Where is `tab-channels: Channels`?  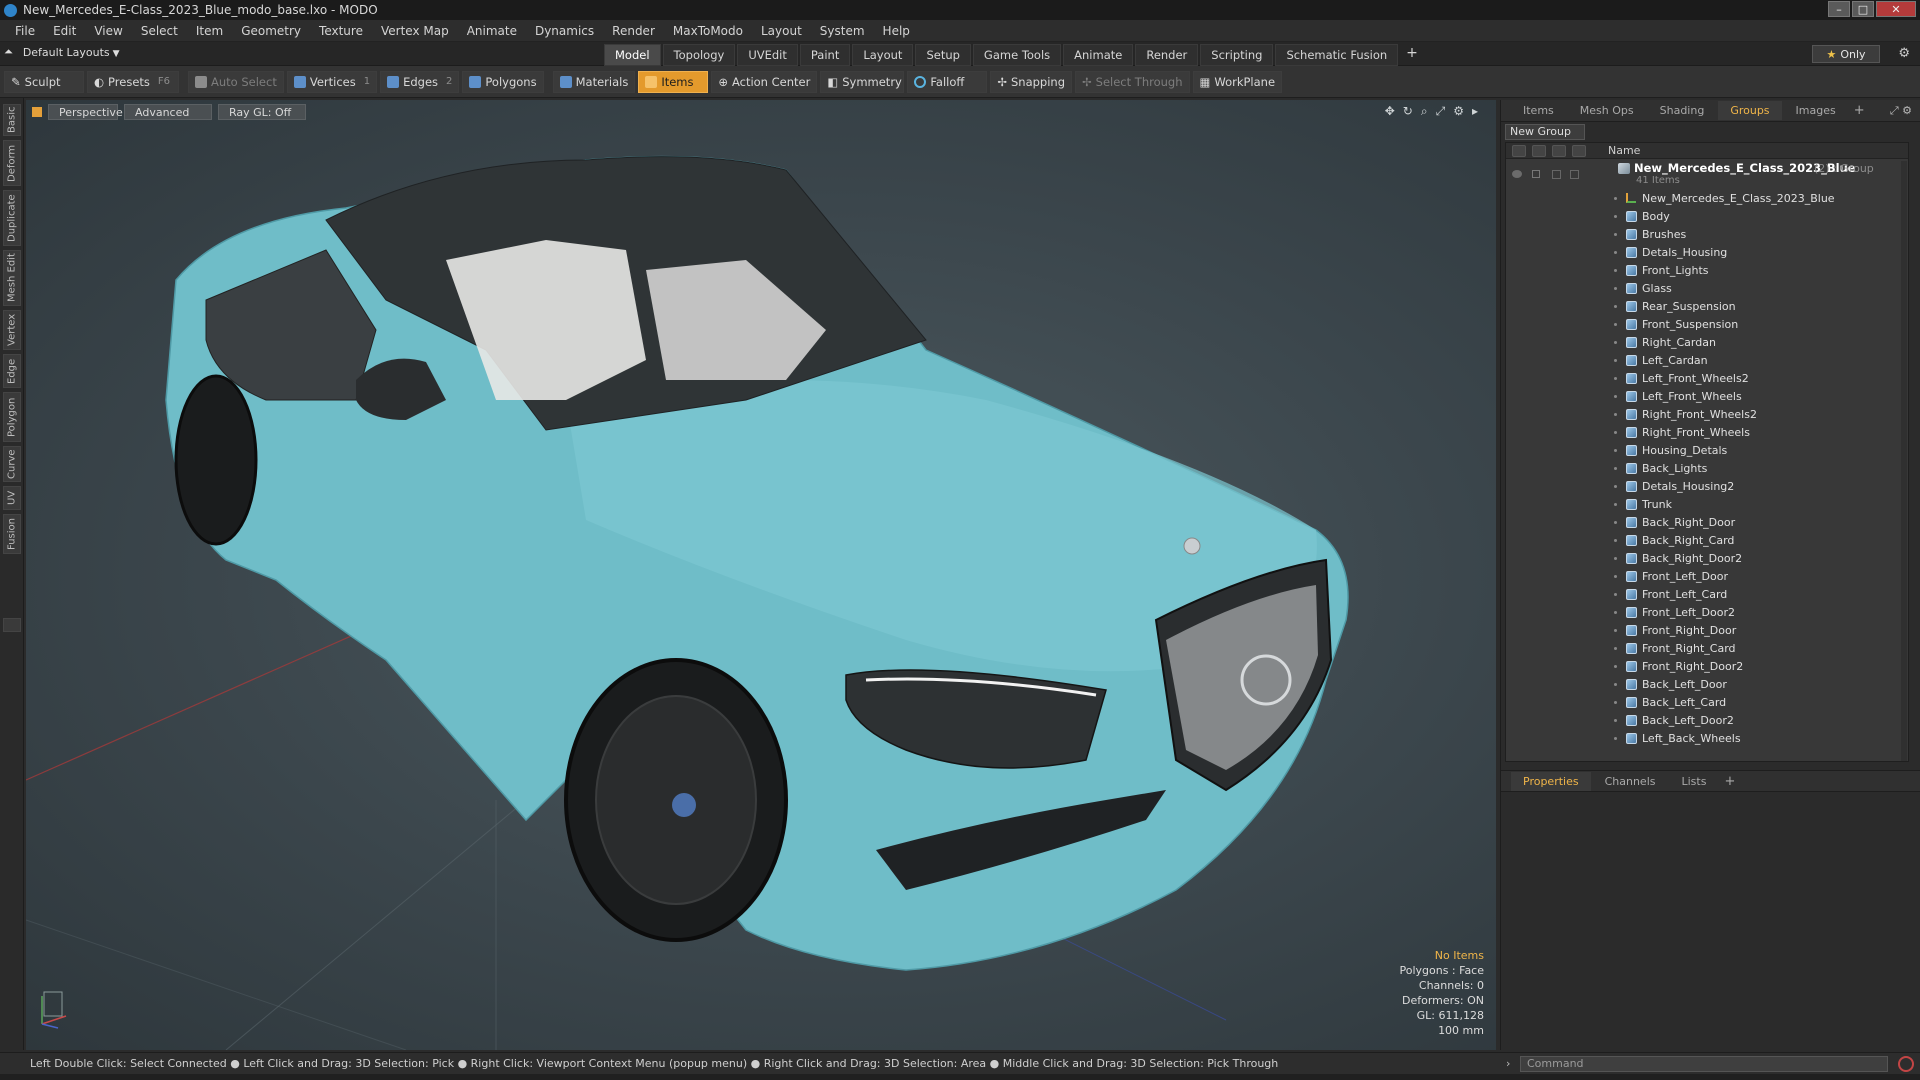 tab-channels: Channels is located at coordinates (1630, 781).